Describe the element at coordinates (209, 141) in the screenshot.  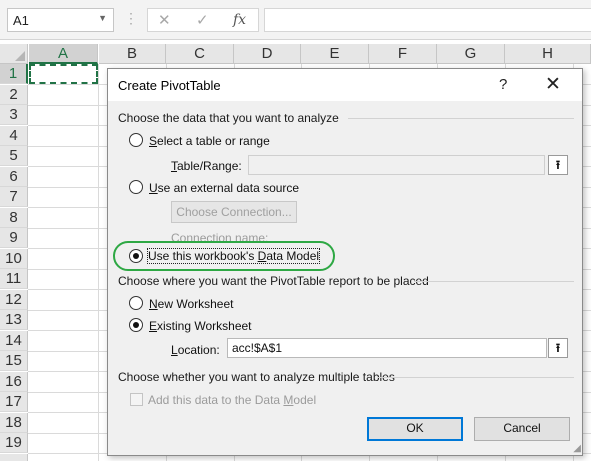
I see `select-table-label: Select a table or range` at that location.